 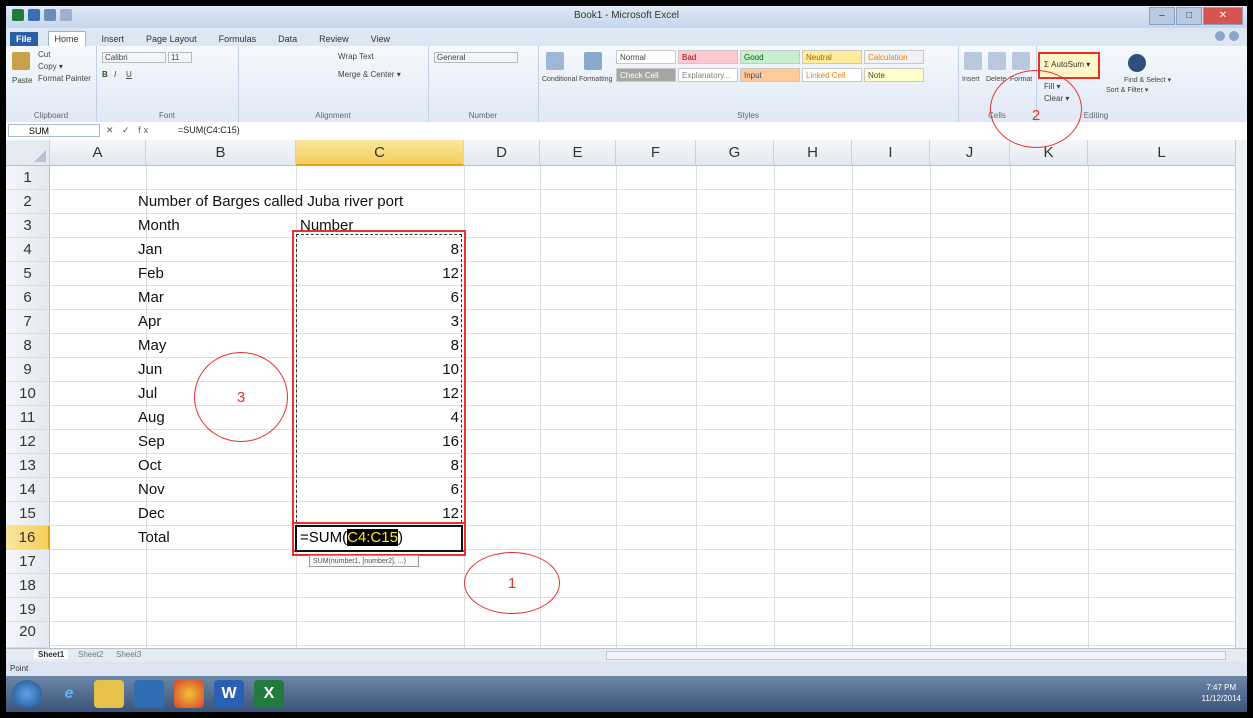 What do you see at coordinates (770, 75) in the screenshot?
I see `style-input: Input` at bounding box center [770, 75].